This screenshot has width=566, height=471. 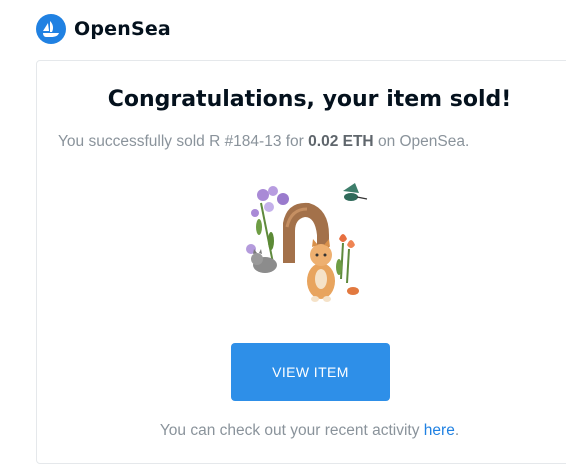 I want to click on sale-summary-prefix: You successfully sold R #184-13 for, so click(x=183, y=141).